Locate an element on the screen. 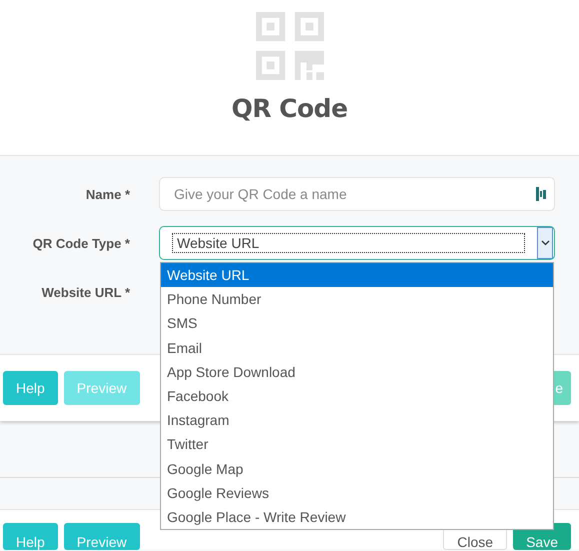 The width and height of the screenshot is (579, 551). qr-code-icon is located at coordinates (290, 46).